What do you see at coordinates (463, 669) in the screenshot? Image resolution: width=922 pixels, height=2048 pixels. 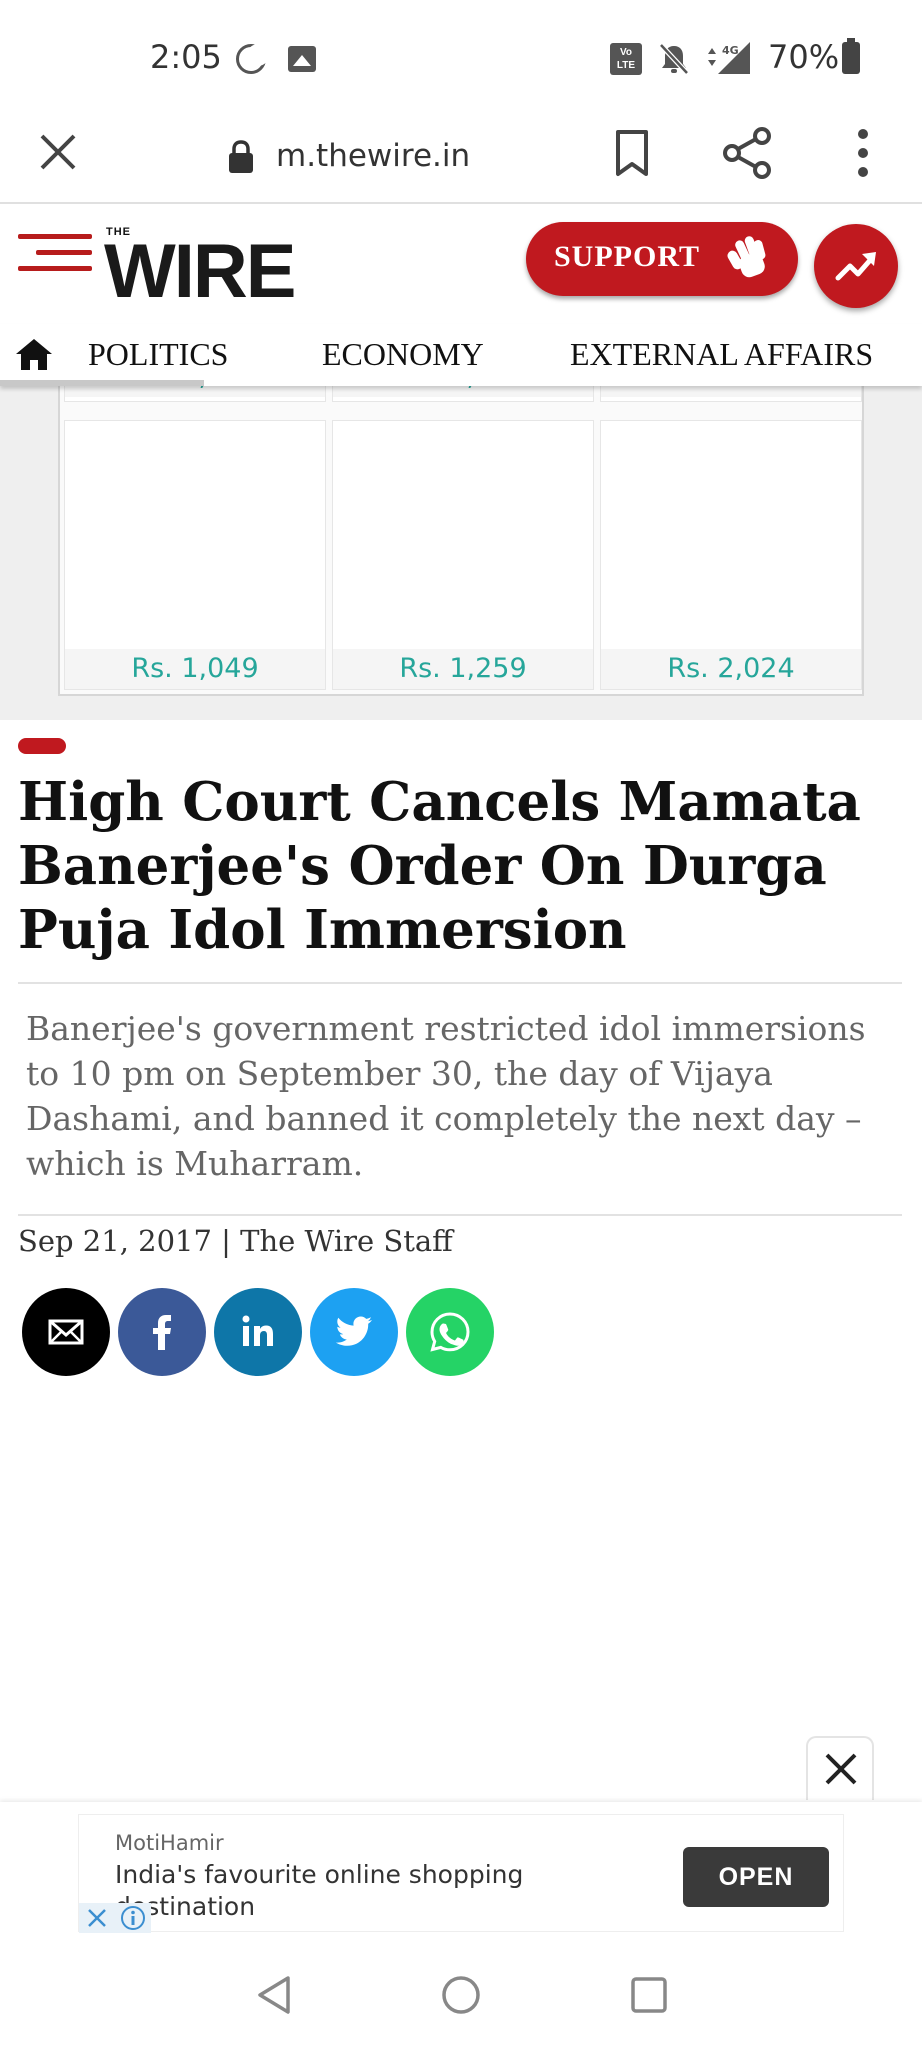 I see `product-price: Rs. 1,259` at bounding box center [463, 669].